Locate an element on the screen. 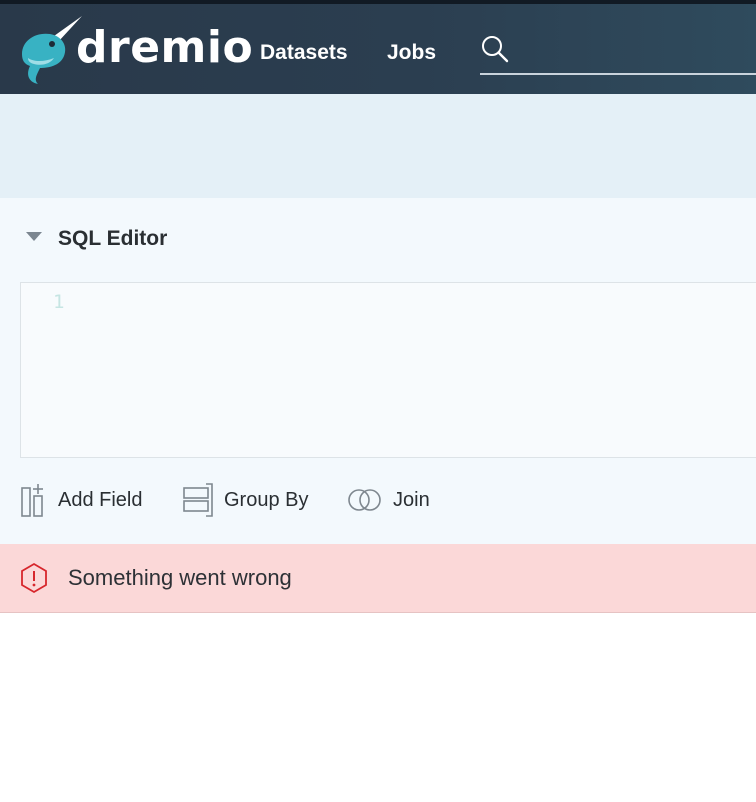 The height and width of the screenshot is (802, 756). add-field-icon is located at coordinates (32, 500).